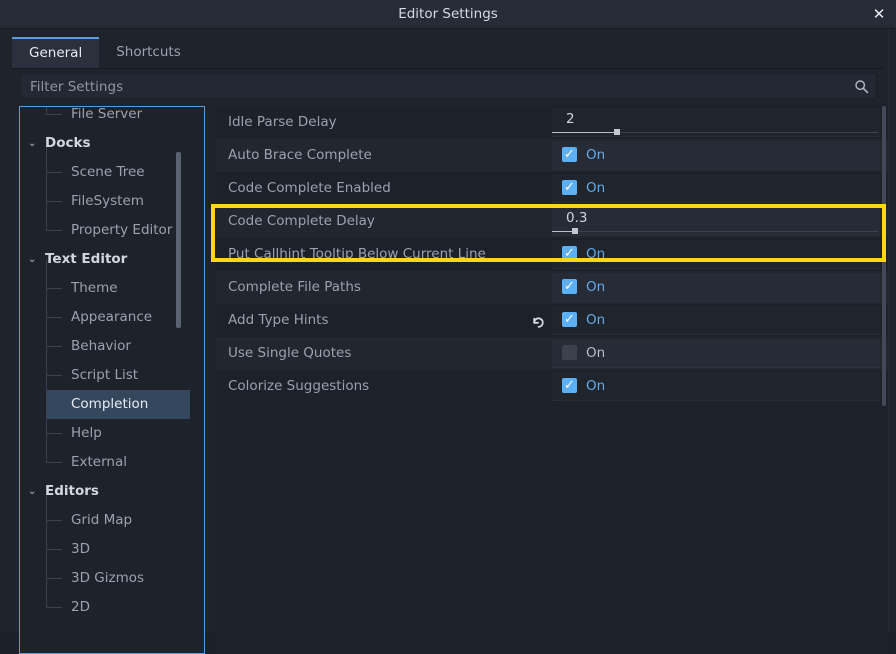  I want to click on setting-row: Add Type Hints✓On, so click(552, 320).